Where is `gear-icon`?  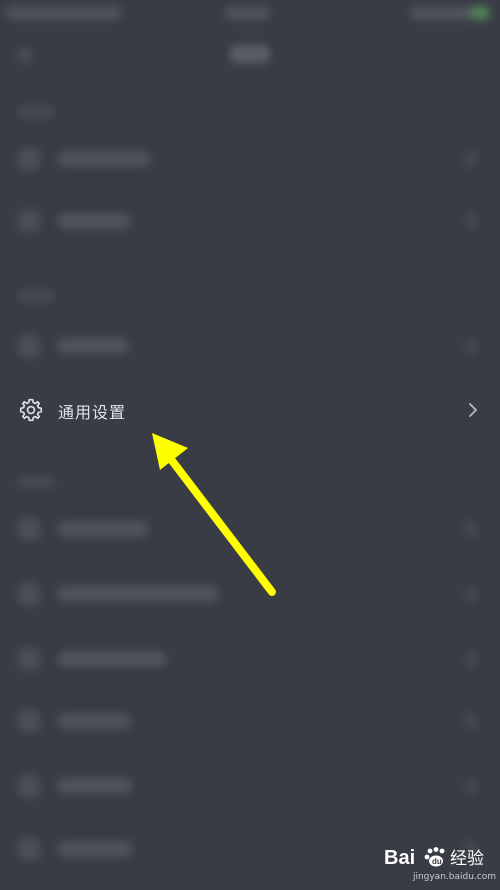 gear-icon is located at coordinates (31, 410).